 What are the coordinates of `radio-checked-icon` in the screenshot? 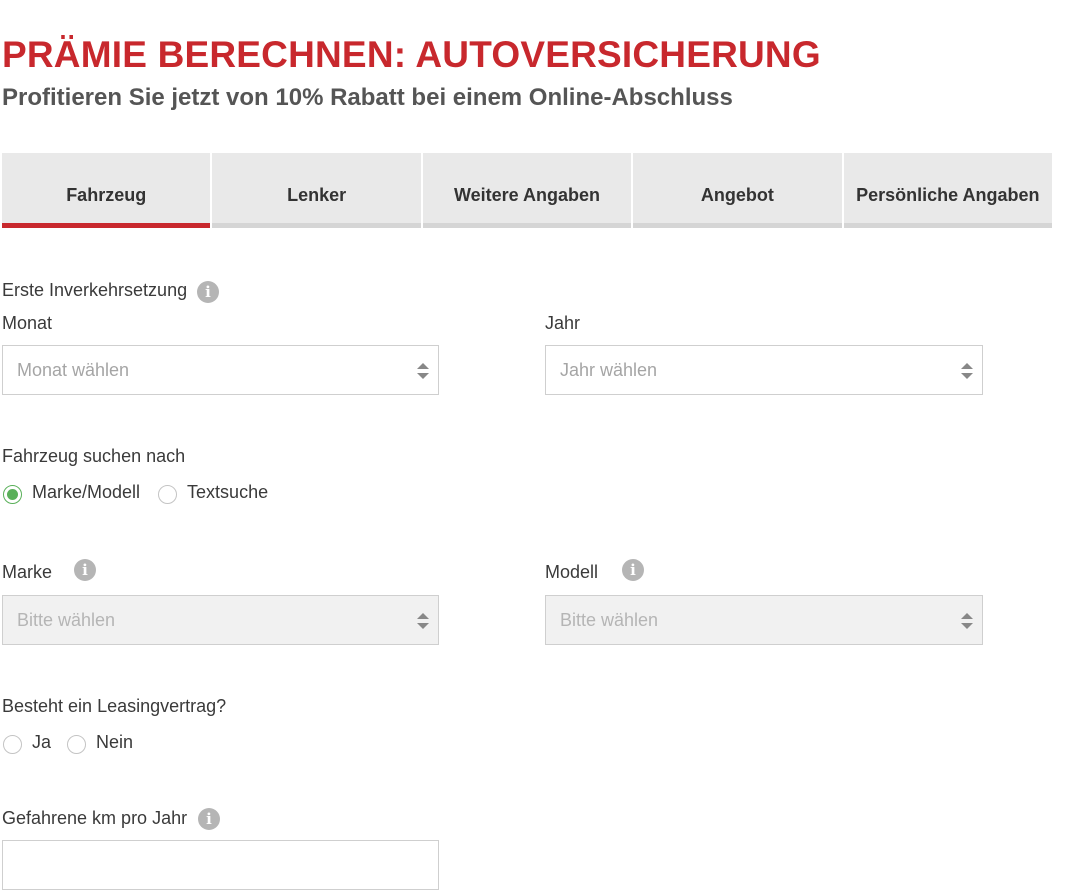 It's located at (12, 494).